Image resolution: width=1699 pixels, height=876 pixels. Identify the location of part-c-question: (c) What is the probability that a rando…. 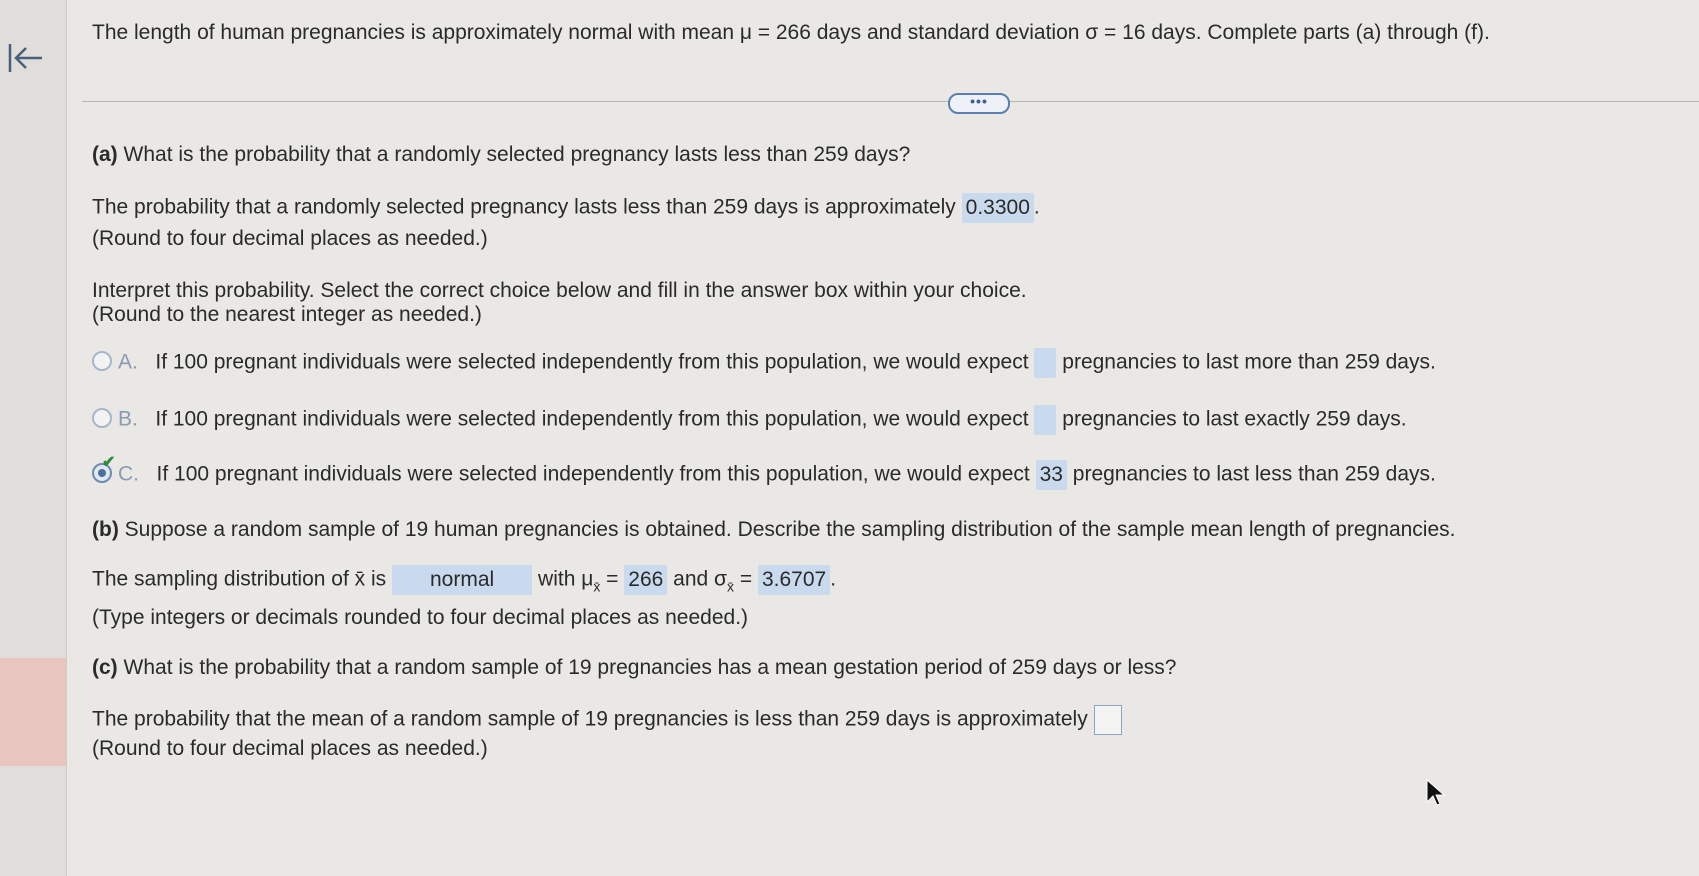
(634, 668).